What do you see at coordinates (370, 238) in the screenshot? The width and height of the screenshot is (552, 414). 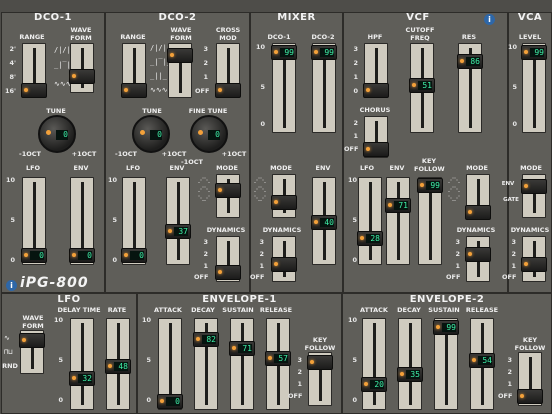 I see `vcf-lfo-knob: 28` at bounding box center [370, 238].